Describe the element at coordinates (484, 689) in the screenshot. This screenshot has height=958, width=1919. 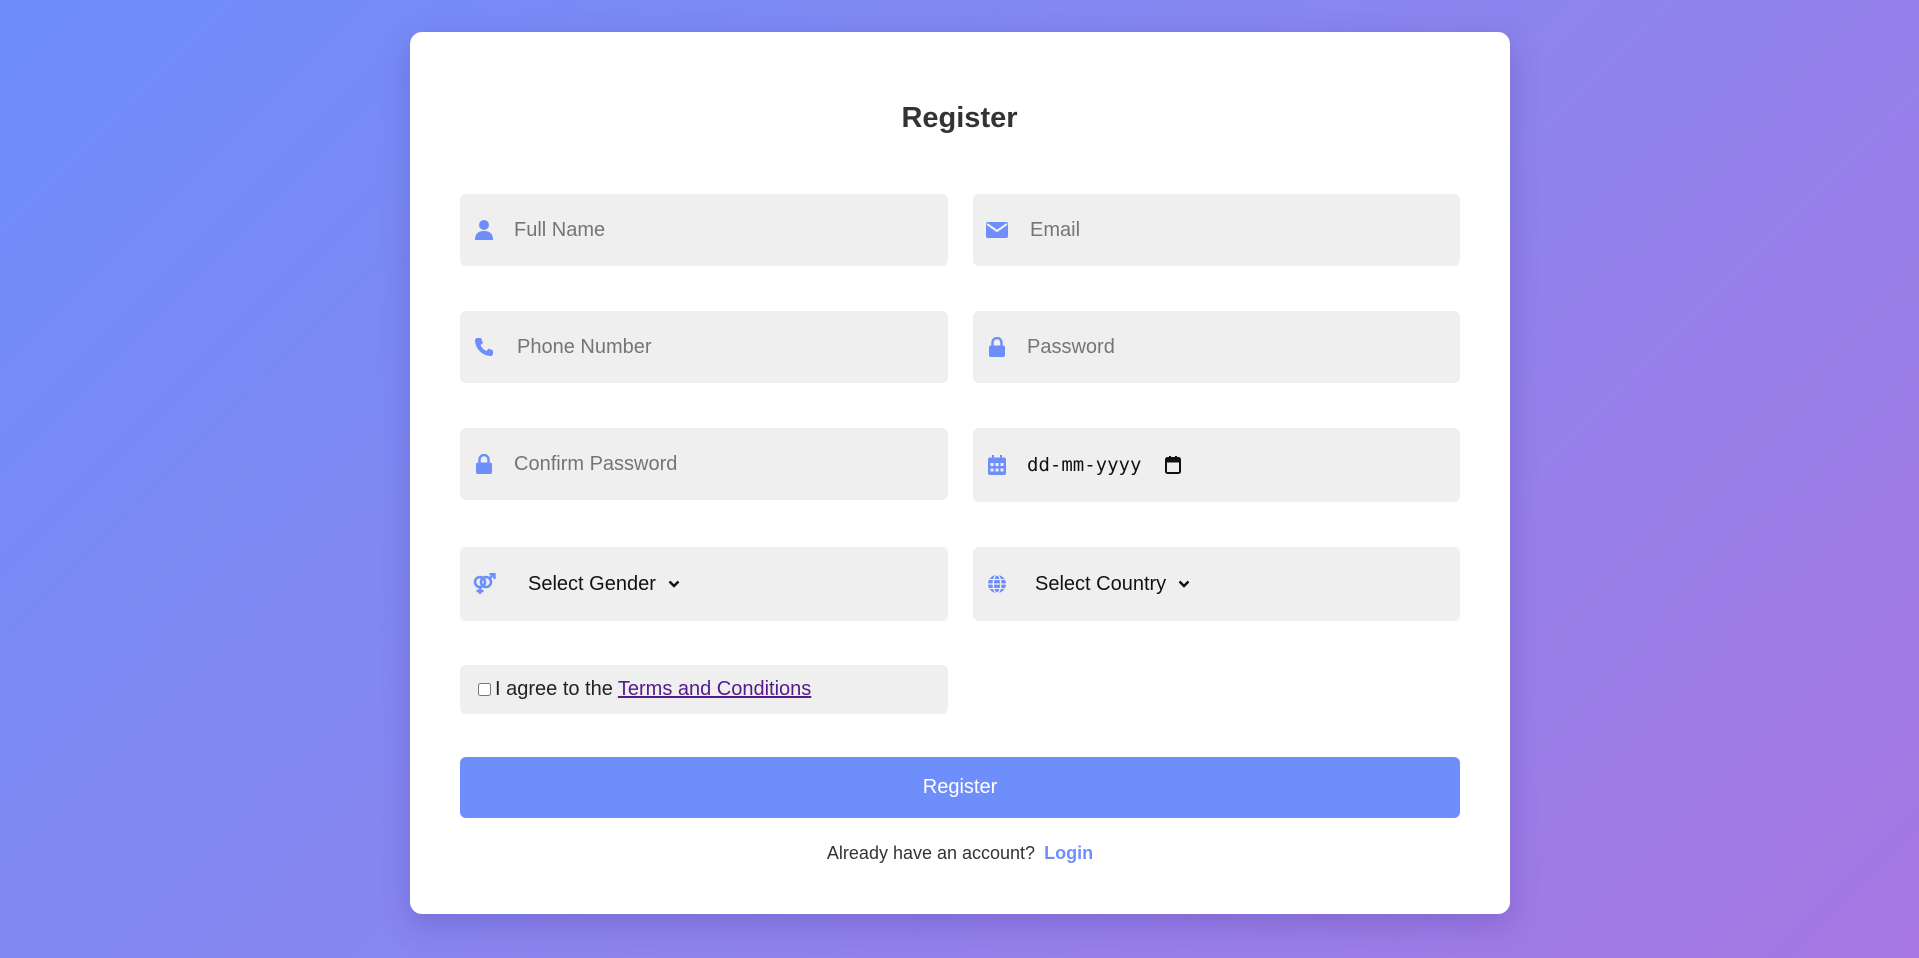
I see `terms-checkbox` at that location.